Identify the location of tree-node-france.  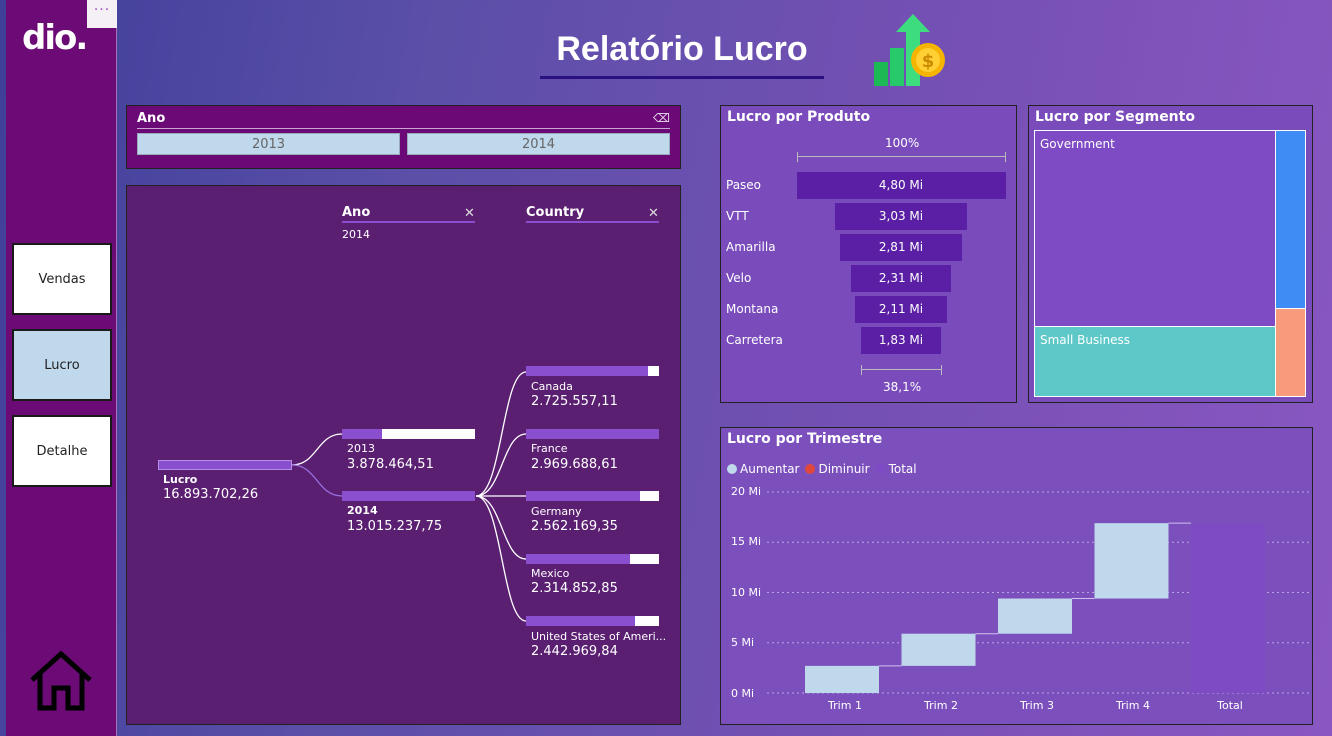
(592, 434).